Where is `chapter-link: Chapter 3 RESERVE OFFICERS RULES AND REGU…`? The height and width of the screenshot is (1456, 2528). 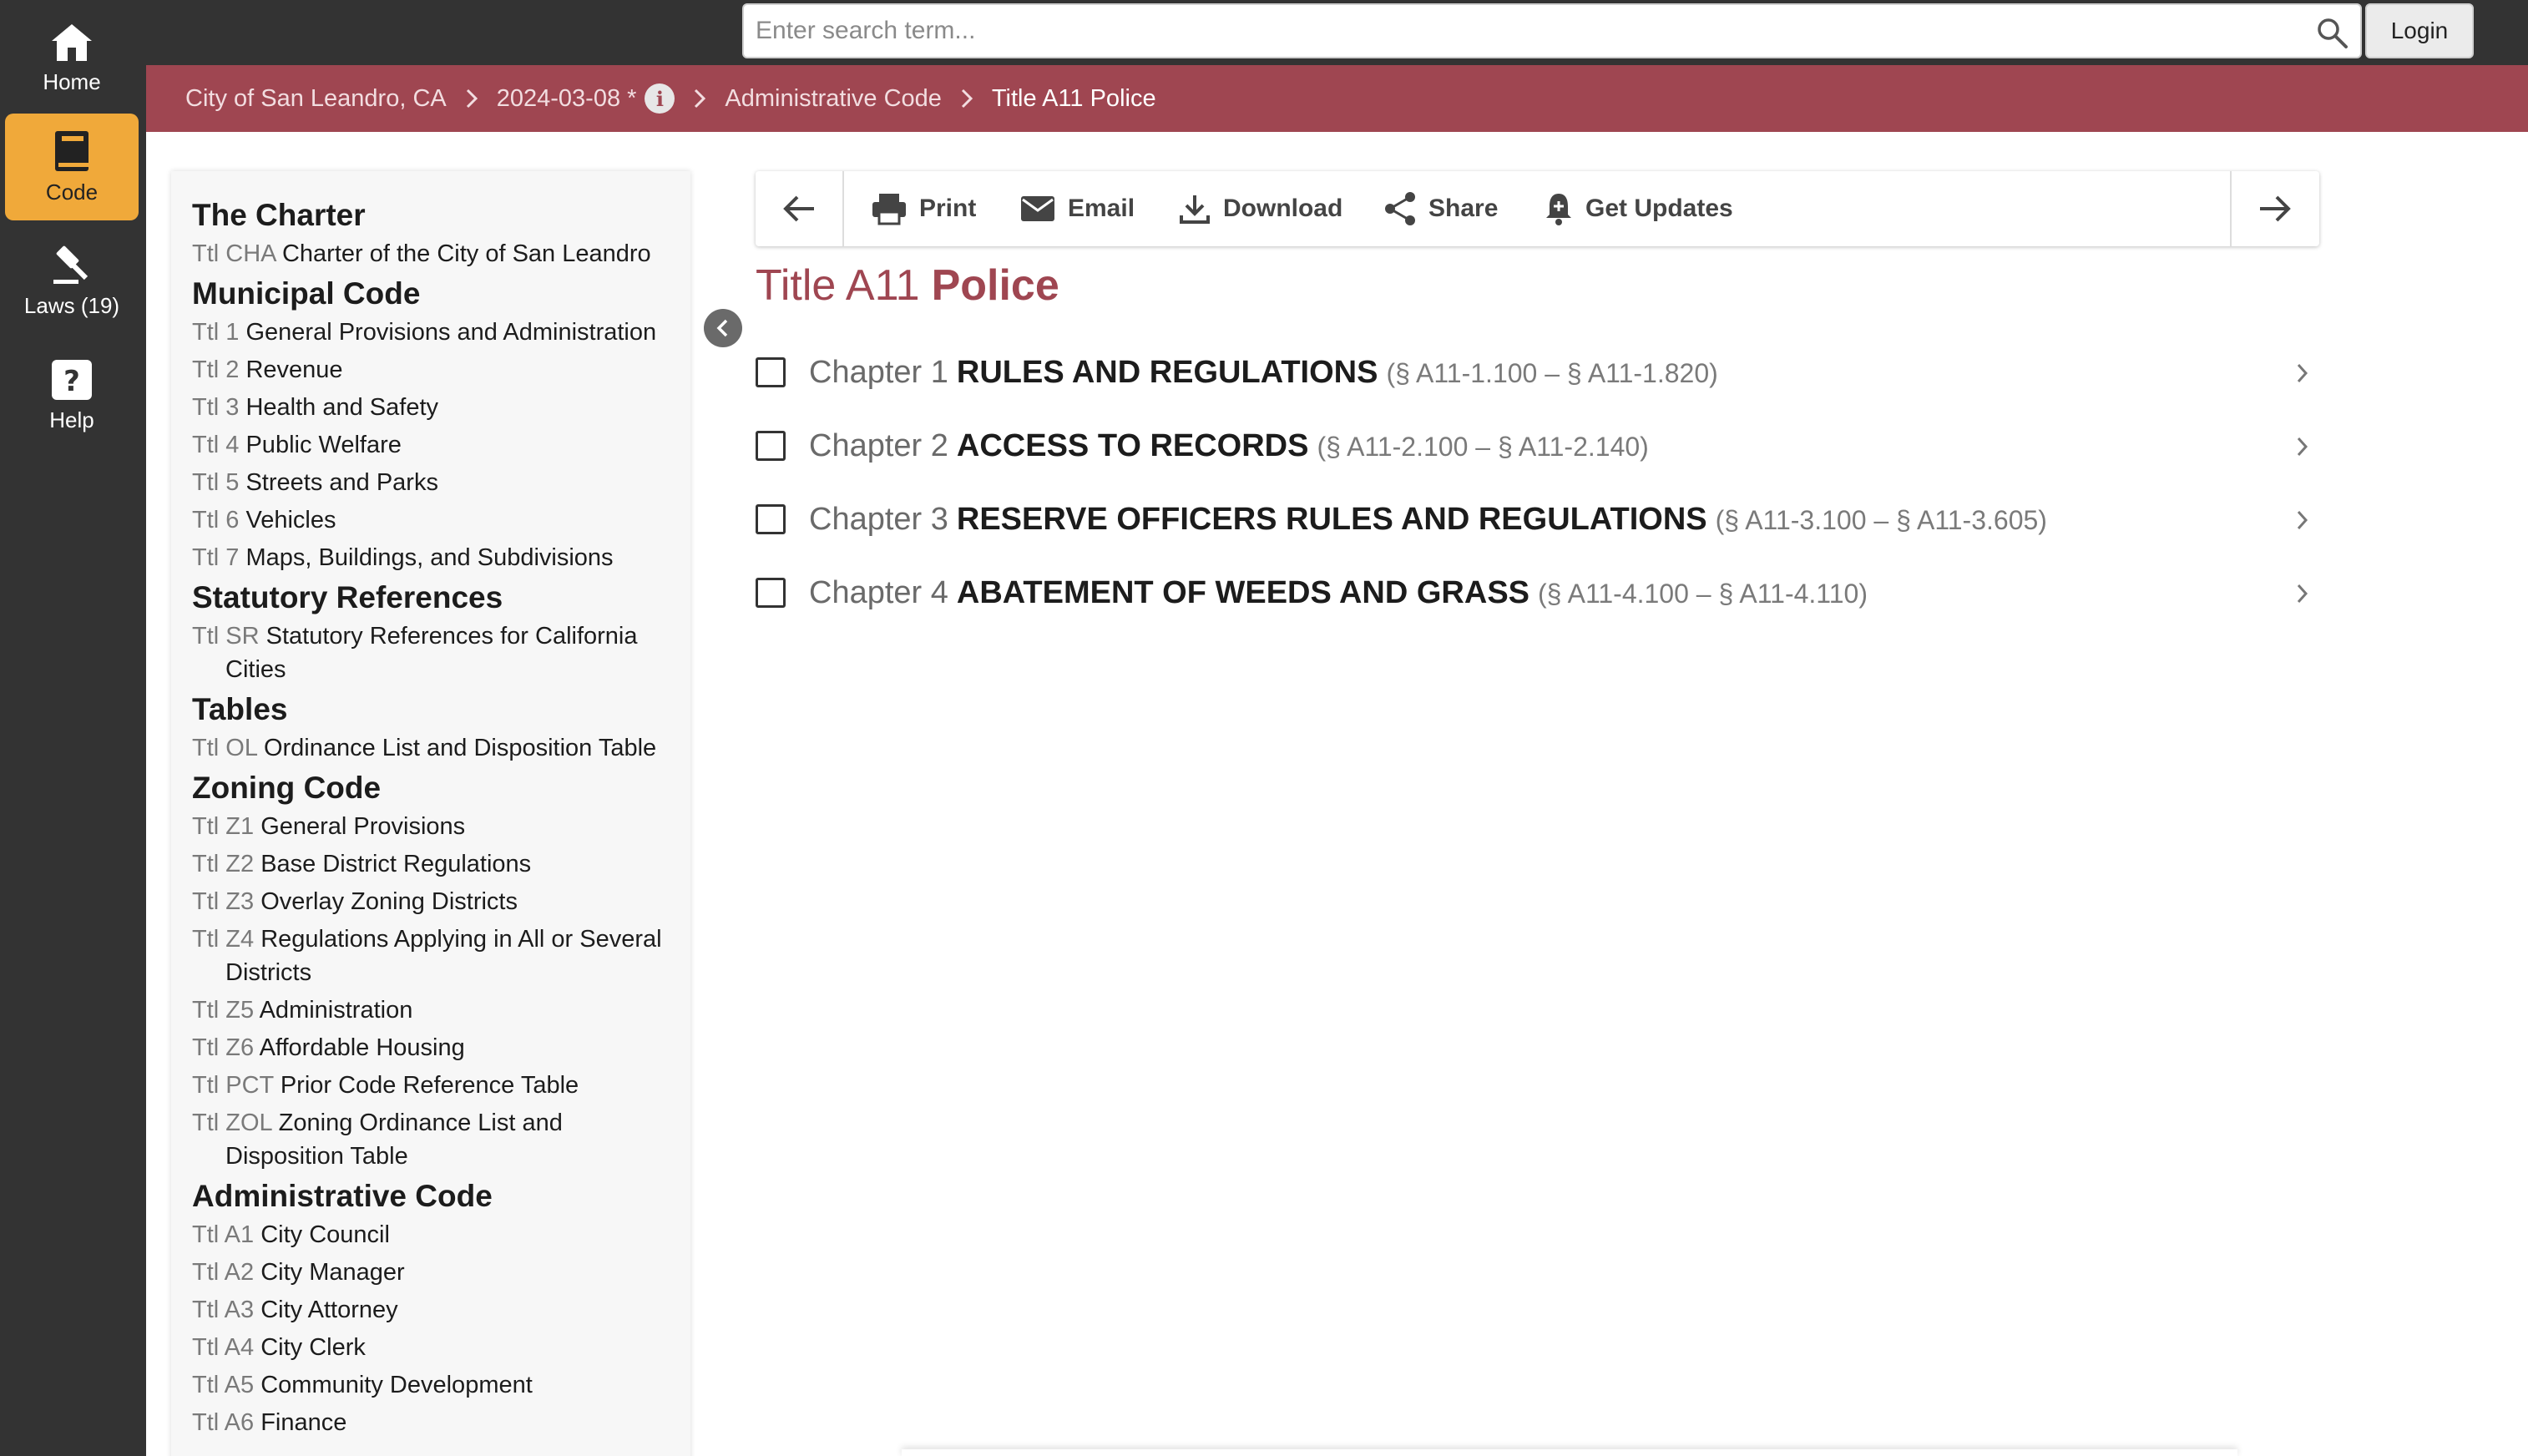 chapter-link: Chapter 3 RESERVE OFFICERS RULES AND REGU… is located at coordinates (1428, 520).